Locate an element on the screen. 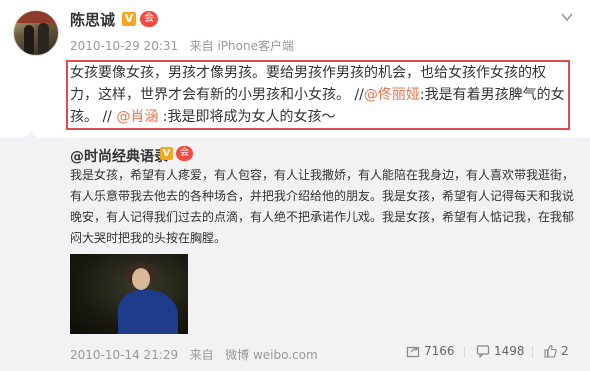  post-meta: 2010-10-29 20:31 来自 iPhone客户端 is located at coordinates (182, 45).